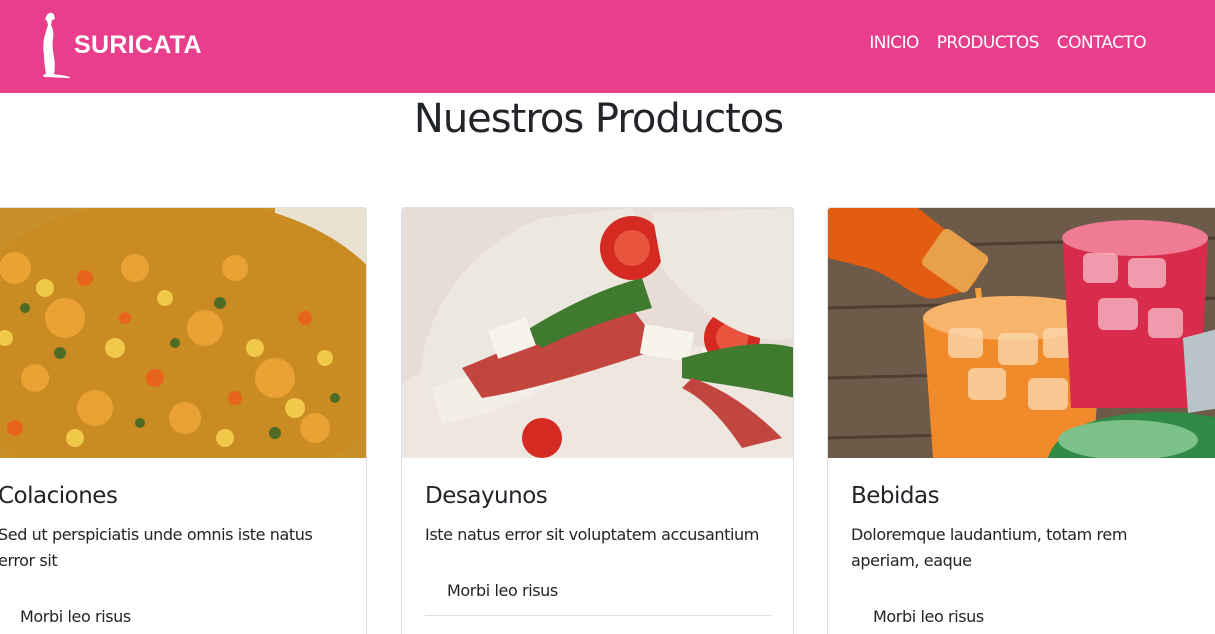 Image resolution: width=1215 pixels, height=634 pixels. I want to click on iced-drinks-photo-icon, so click(1021, 333).